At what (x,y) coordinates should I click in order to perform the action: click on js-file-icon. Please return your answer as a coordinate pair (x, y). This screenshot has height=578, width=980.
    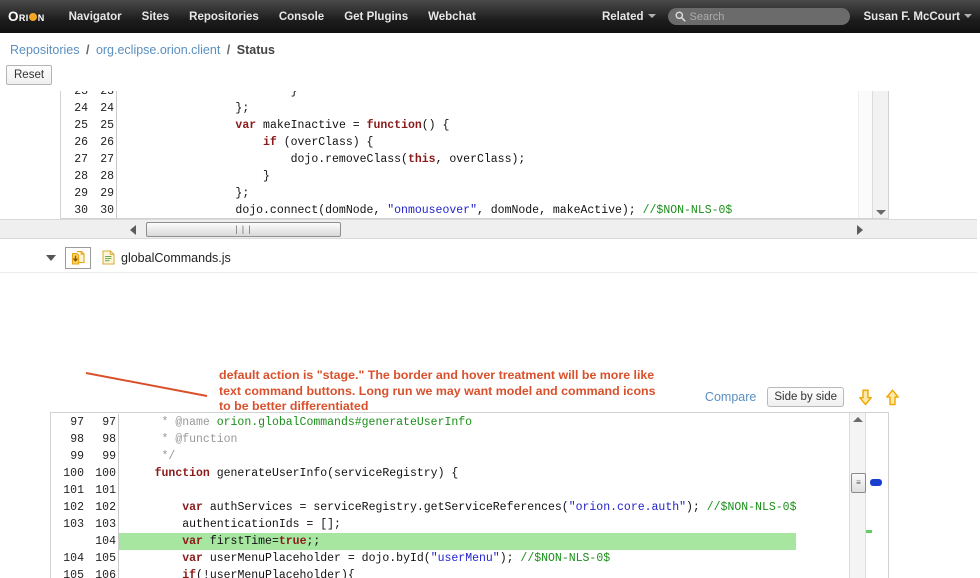
    Looking at the image, I should click on (108, 257).